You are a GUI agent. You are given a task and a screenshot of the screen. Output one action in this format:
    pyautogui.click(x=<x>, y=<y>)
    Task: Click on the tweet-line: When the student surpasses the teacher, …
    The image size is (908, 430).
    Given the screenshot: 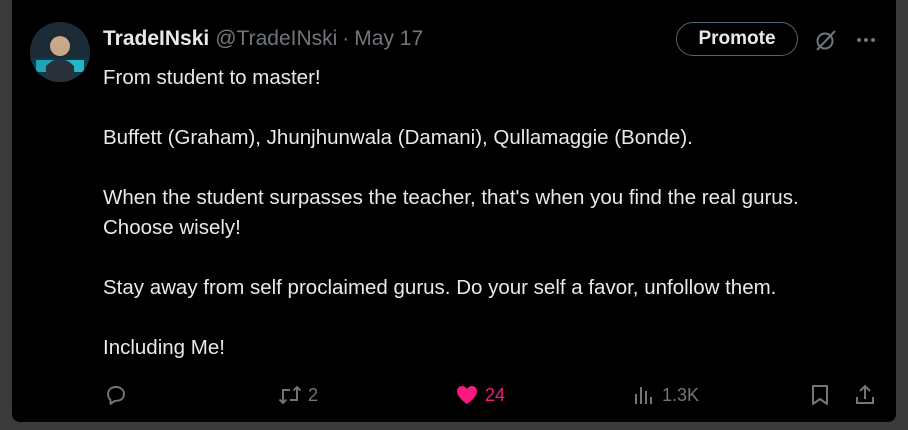 What is the action you would take?
    pyautogui.click(x=451, y=212)
    